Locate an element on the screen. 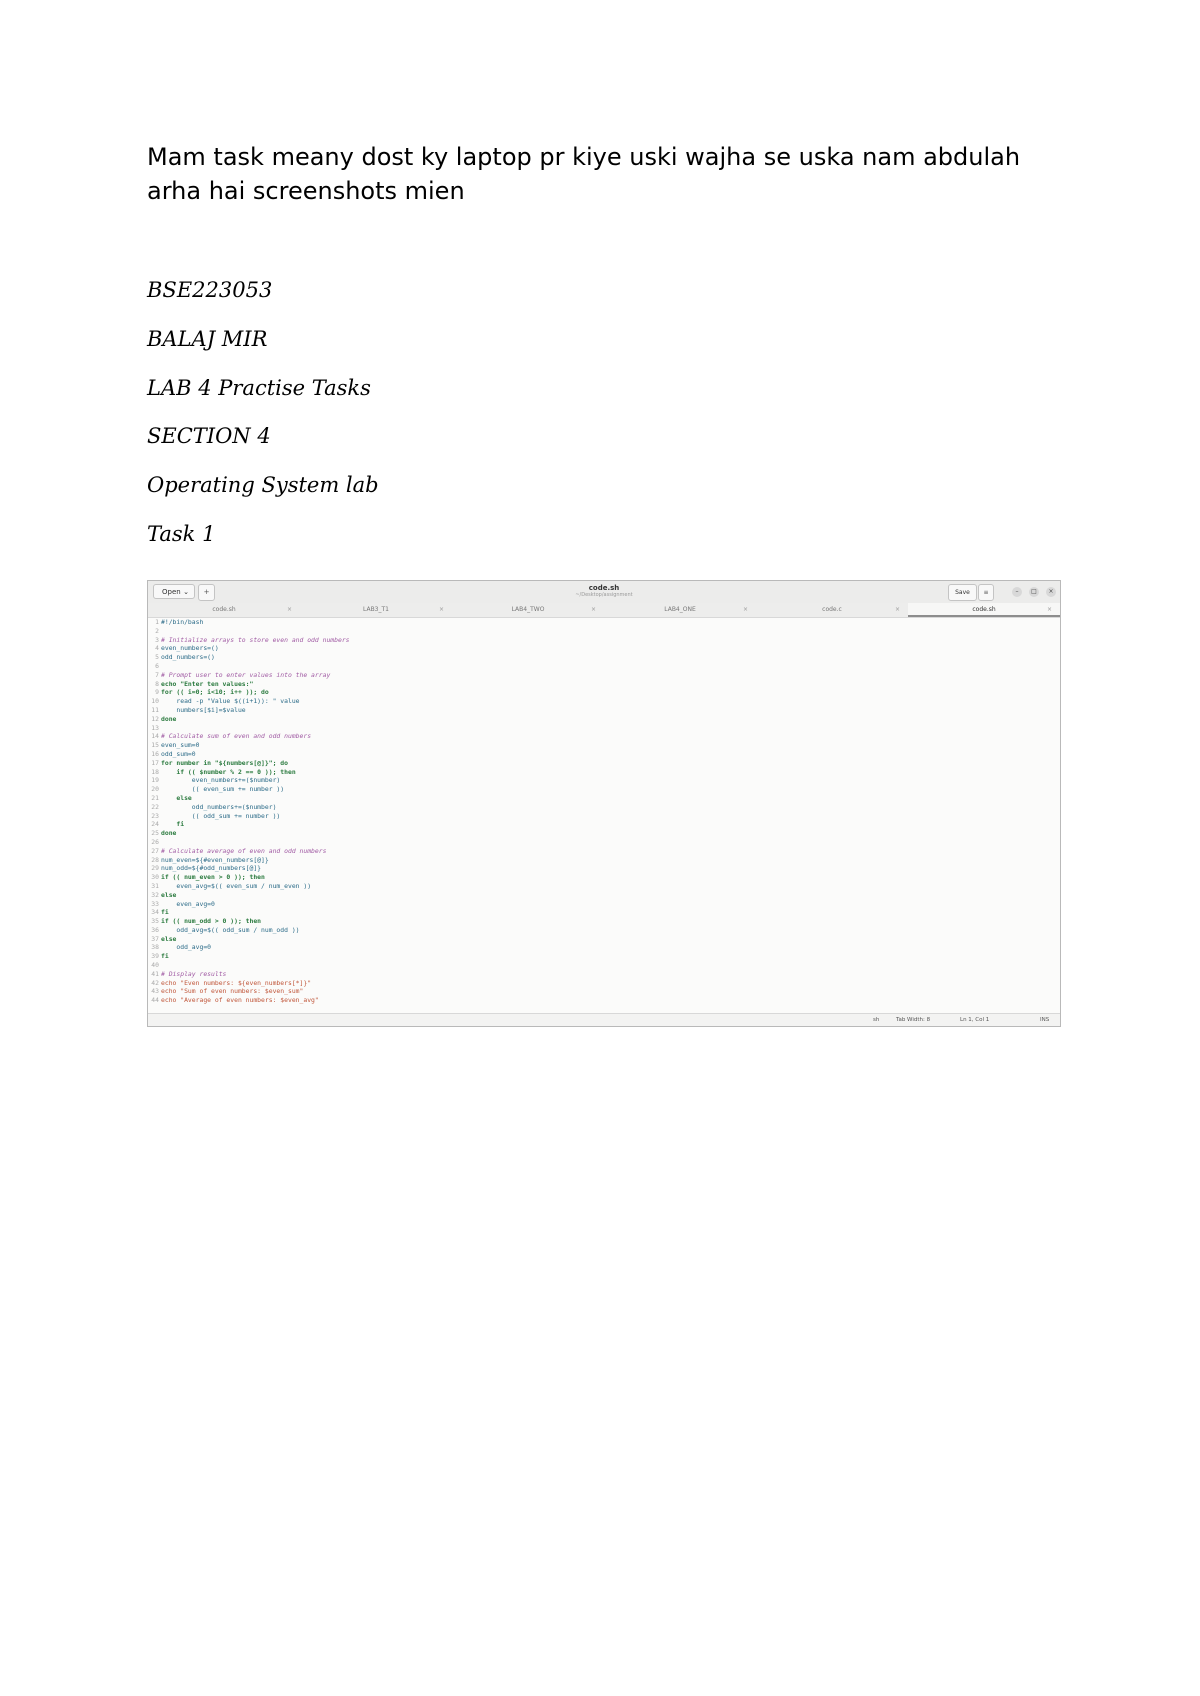 This screenshot has height=1696, width=1200. line-number: 31 is located at coordinates (155, 885).